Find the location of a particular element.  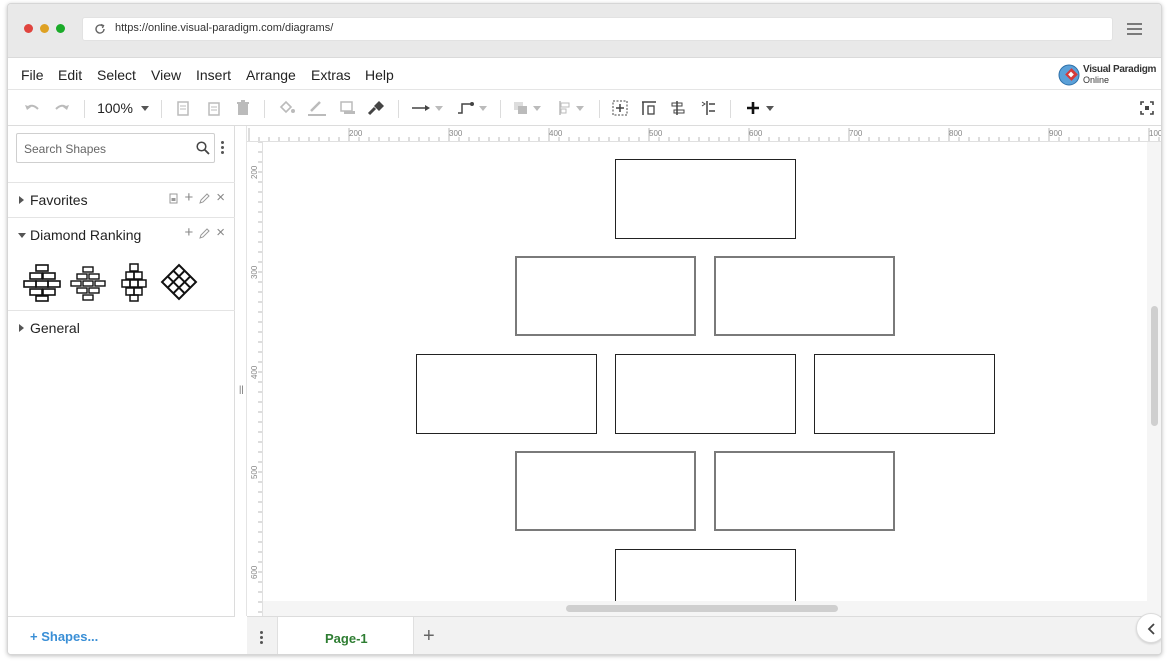

pages-menu-icon is located at coordinates (261, 638).